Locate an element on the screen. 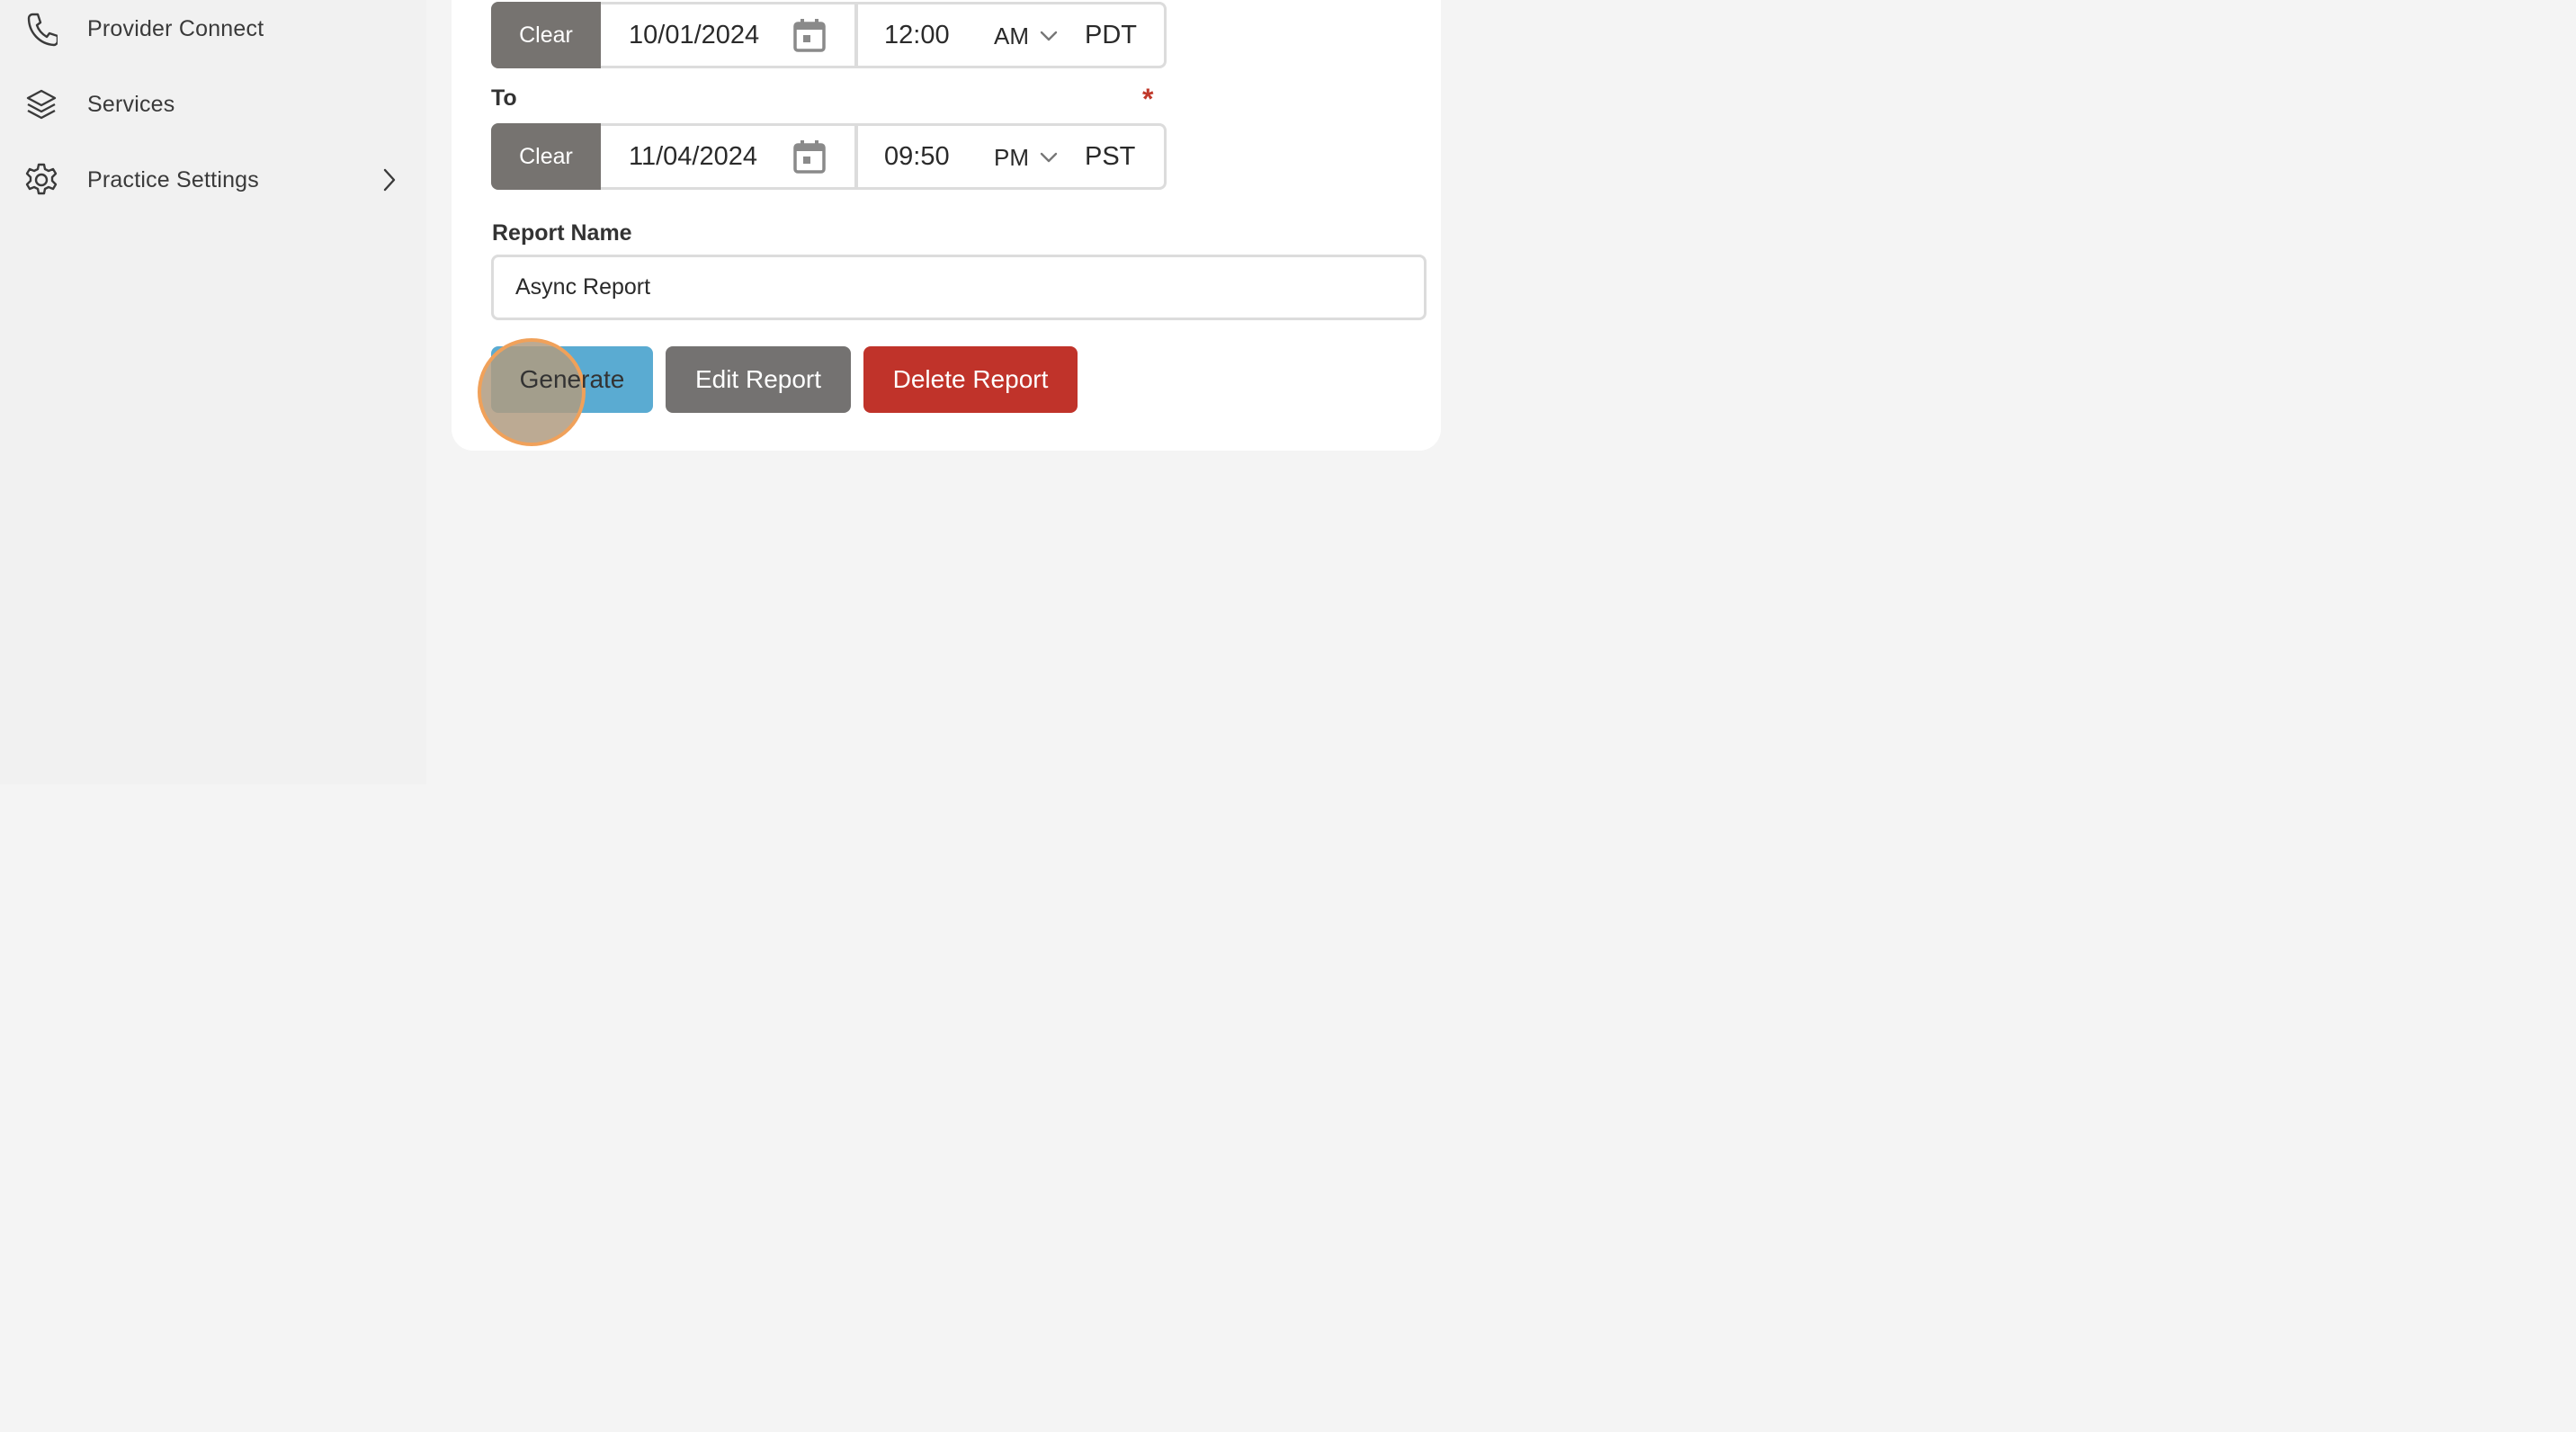  chevron-right-icon is located at coordinates (389, 180).